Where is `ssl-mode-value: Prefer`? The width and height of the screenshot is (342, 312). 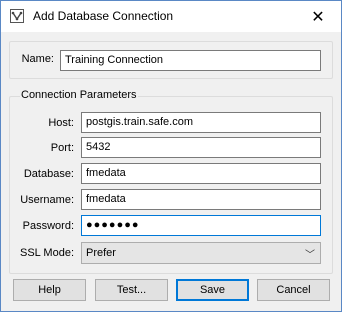 ssl-mode-value: Prefer is located at coordinates (101, 253).